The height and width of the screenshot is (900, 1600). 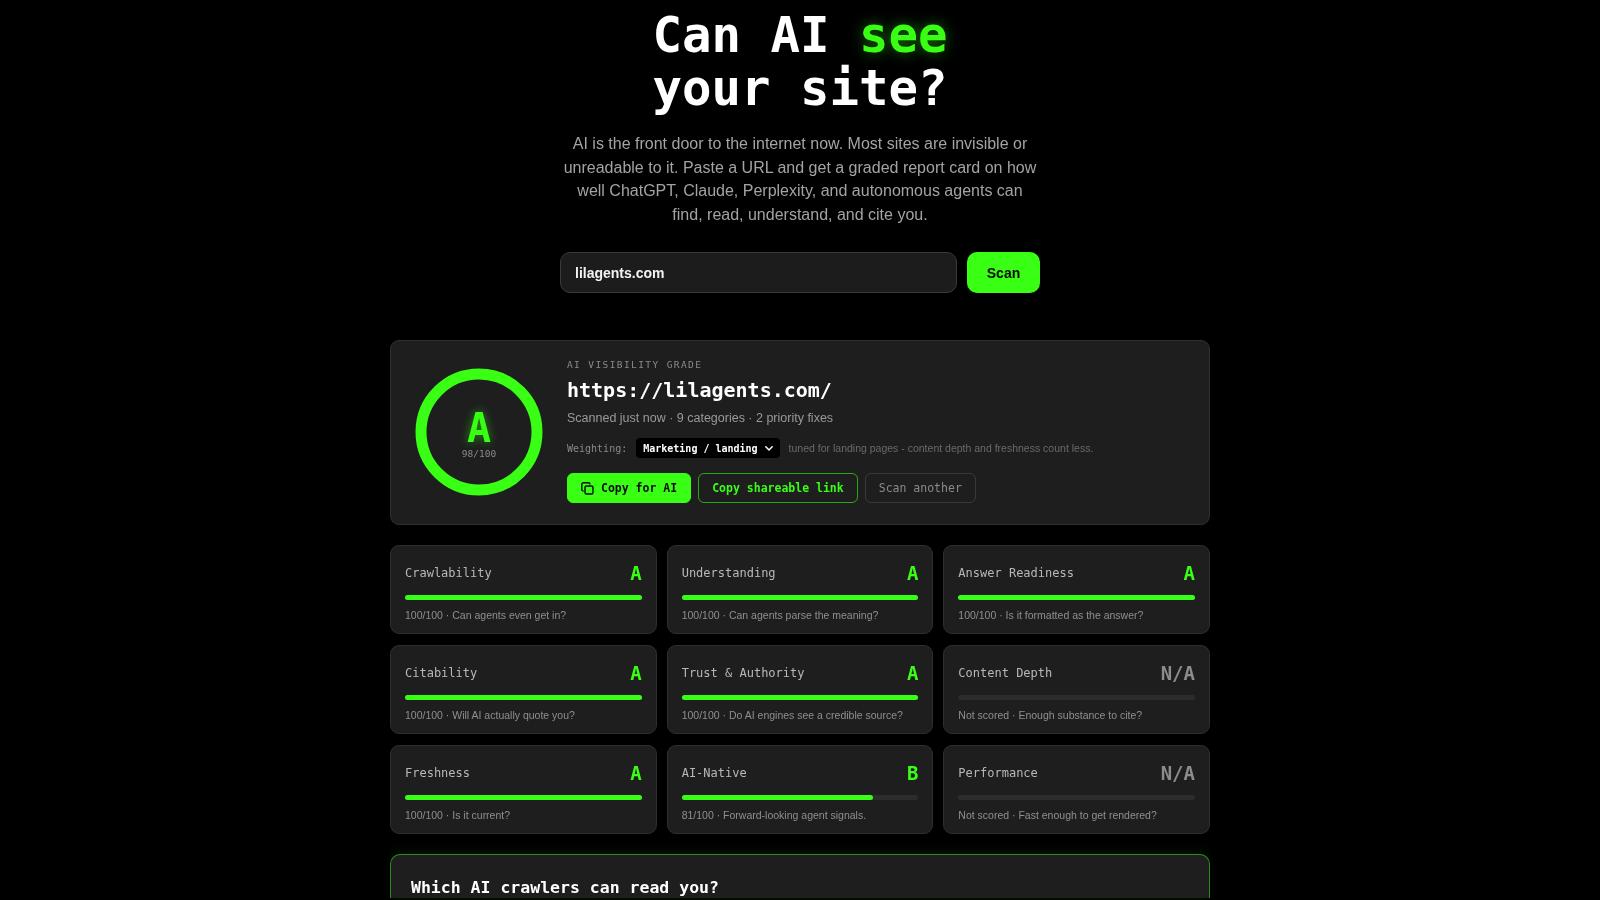 What do you see at coordinates (743, 673) in the screenshot?
I see `category-name: Trust & Authority` at bounding box center [743, 673].